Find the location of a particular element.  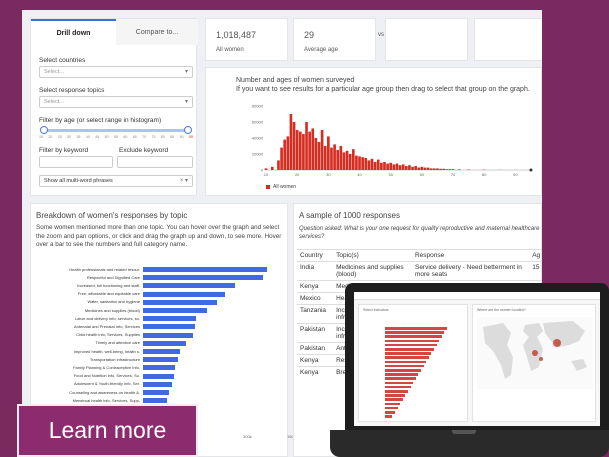

select-topics-dropdown: Select... ▾ is located at coordinates (116, 102).